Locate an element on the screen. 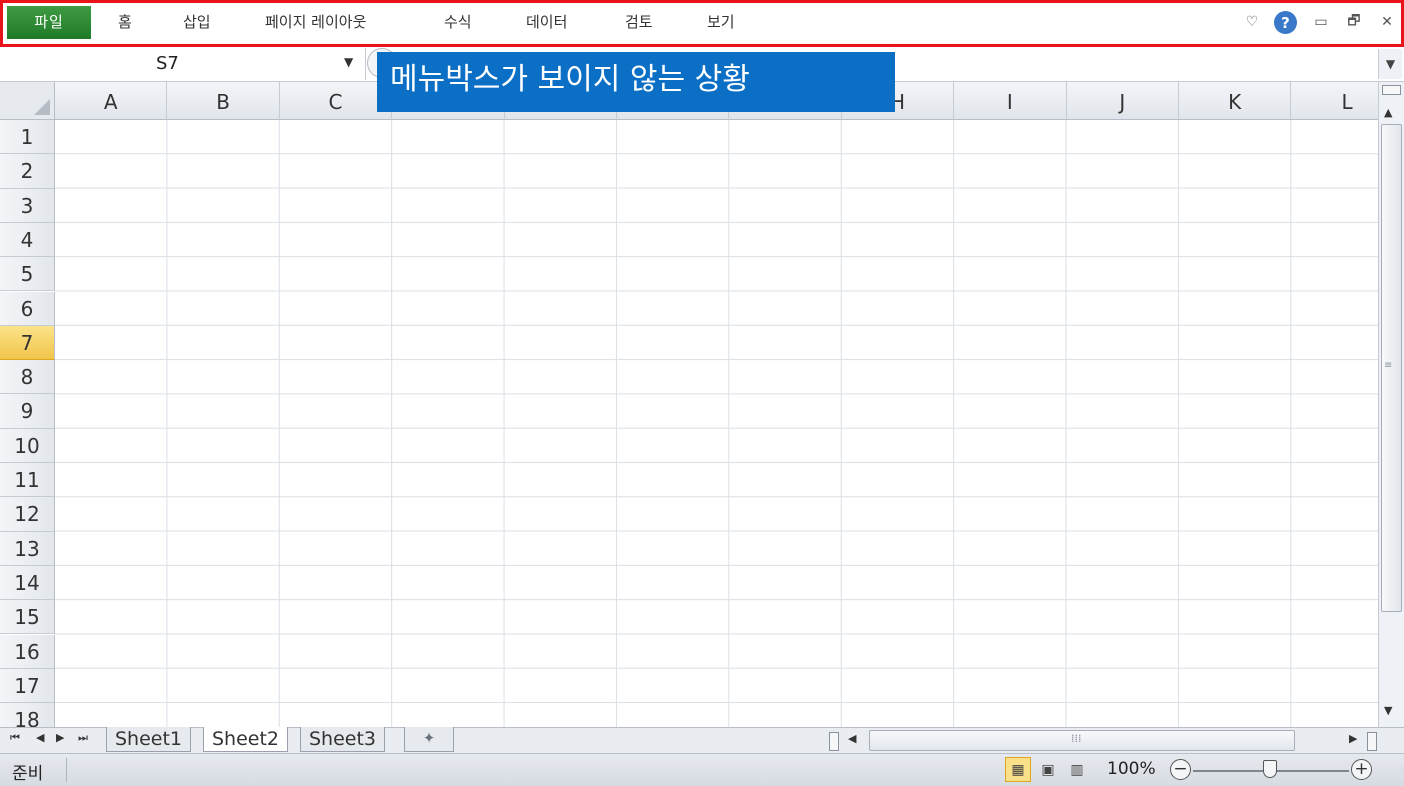  next-sheet-icon: ▶ is located at coordinates (60, 737).